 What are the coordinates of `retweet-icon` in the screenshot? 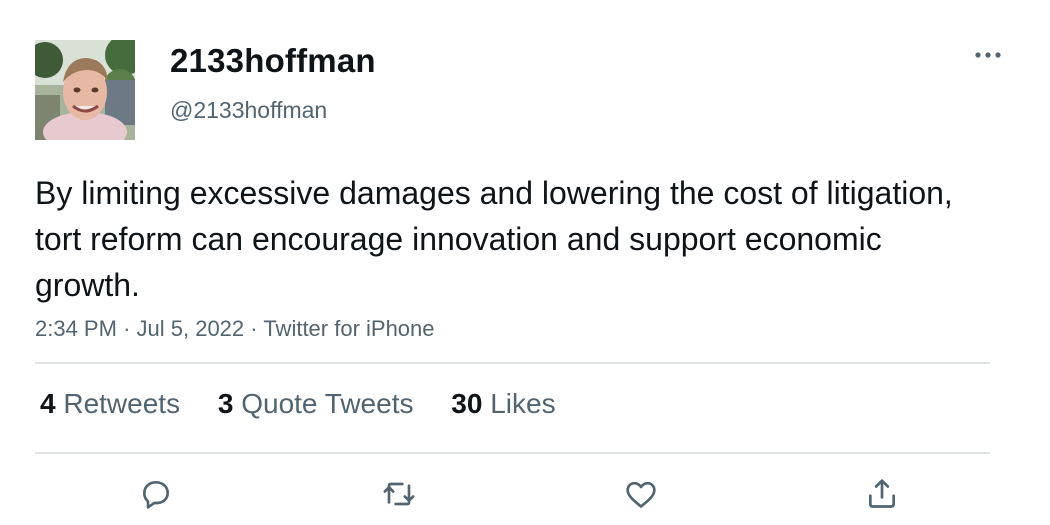 It's located at (399, 494).